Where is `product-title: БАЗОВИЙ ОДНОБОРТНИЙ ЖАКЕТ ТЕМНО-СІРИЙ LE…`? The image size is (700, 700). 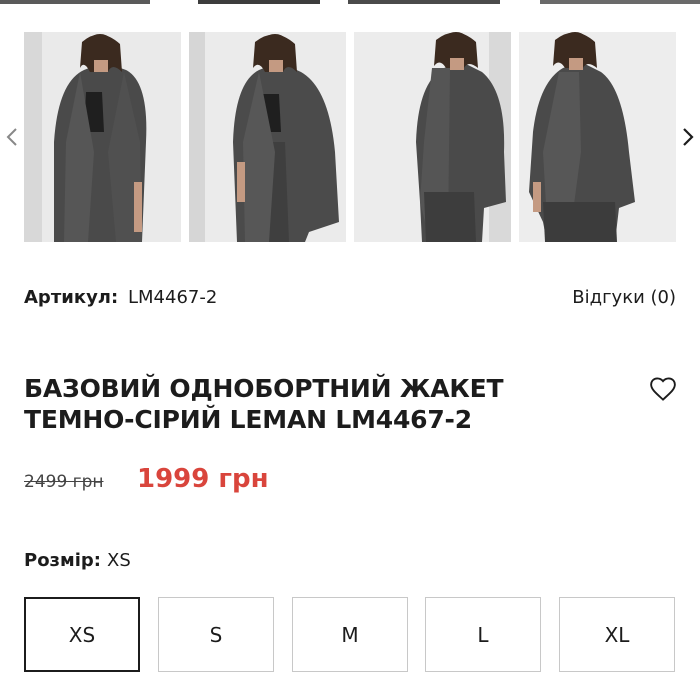 product-title: БАЗОВИЙ ОДНОБОРТНИЙ ЖАКЕТ ТЕМНО-СІРИЙ LE… is located at coordinates (314, 404).